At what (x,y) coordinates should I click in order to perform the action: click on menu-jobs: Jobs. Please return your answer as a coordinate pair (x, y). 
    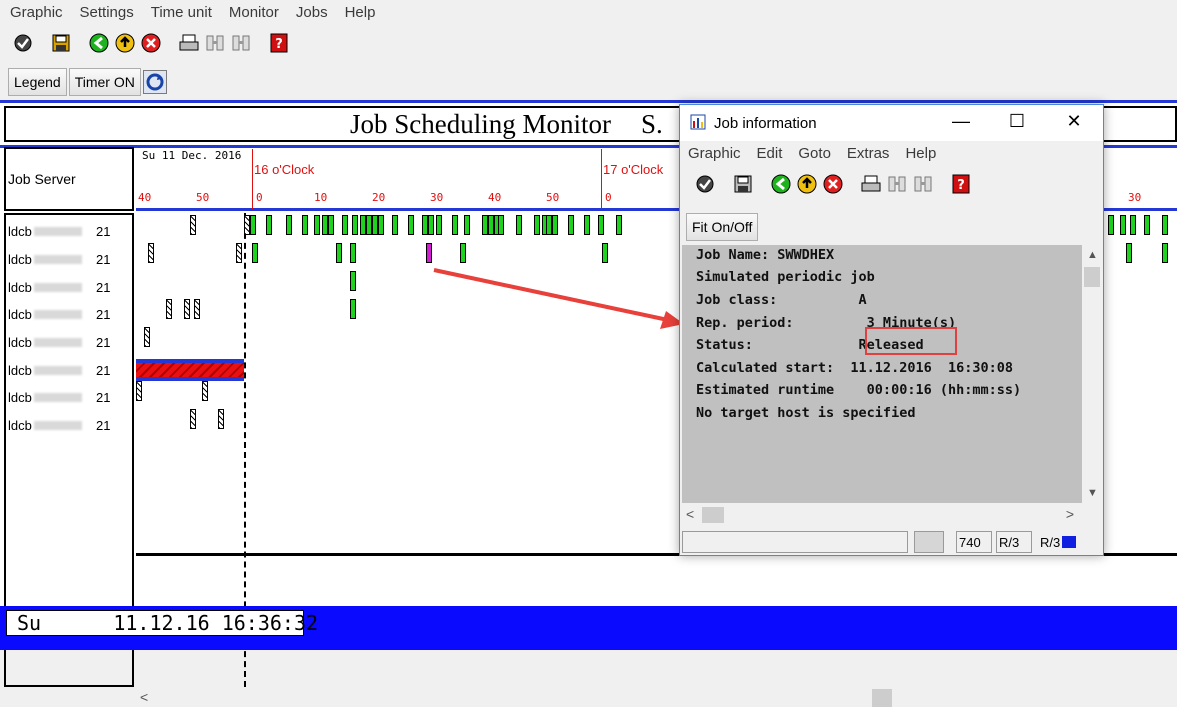
    Looking at the image, I should click on (312, 12).